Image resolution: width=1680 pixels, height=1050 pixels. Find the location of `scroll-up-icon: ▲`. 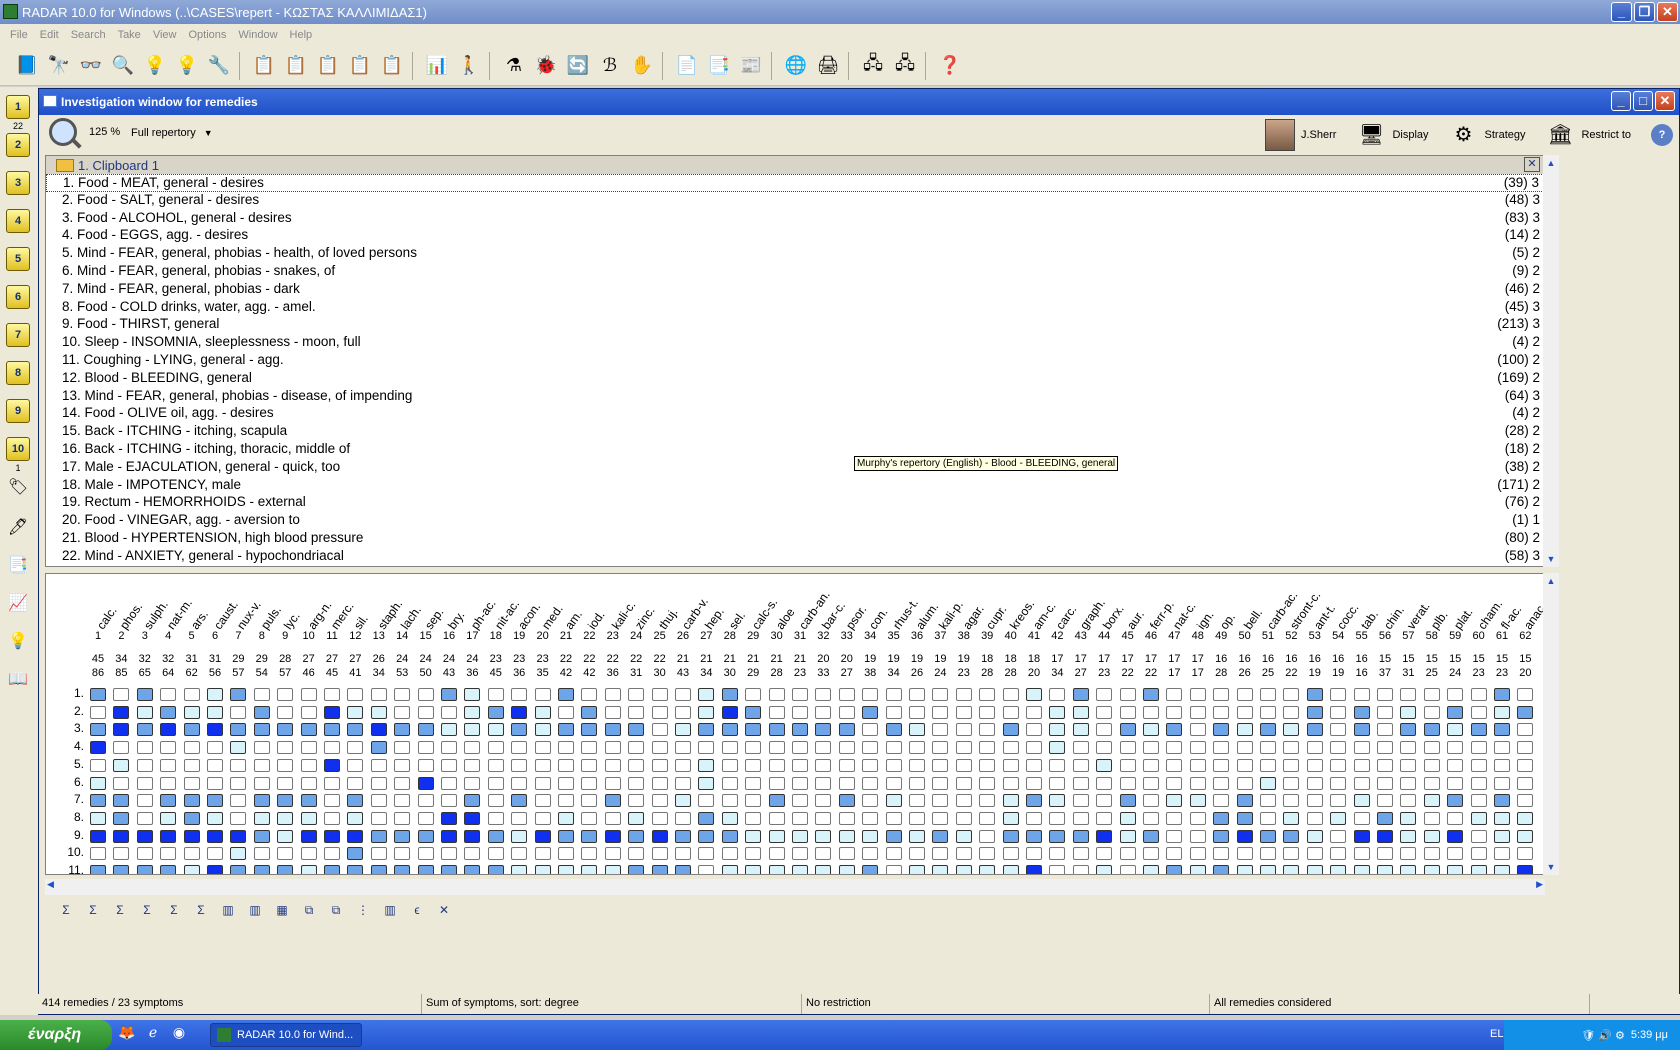

scroll-up-icon: ▲ is located at coordinates (1551, 163).